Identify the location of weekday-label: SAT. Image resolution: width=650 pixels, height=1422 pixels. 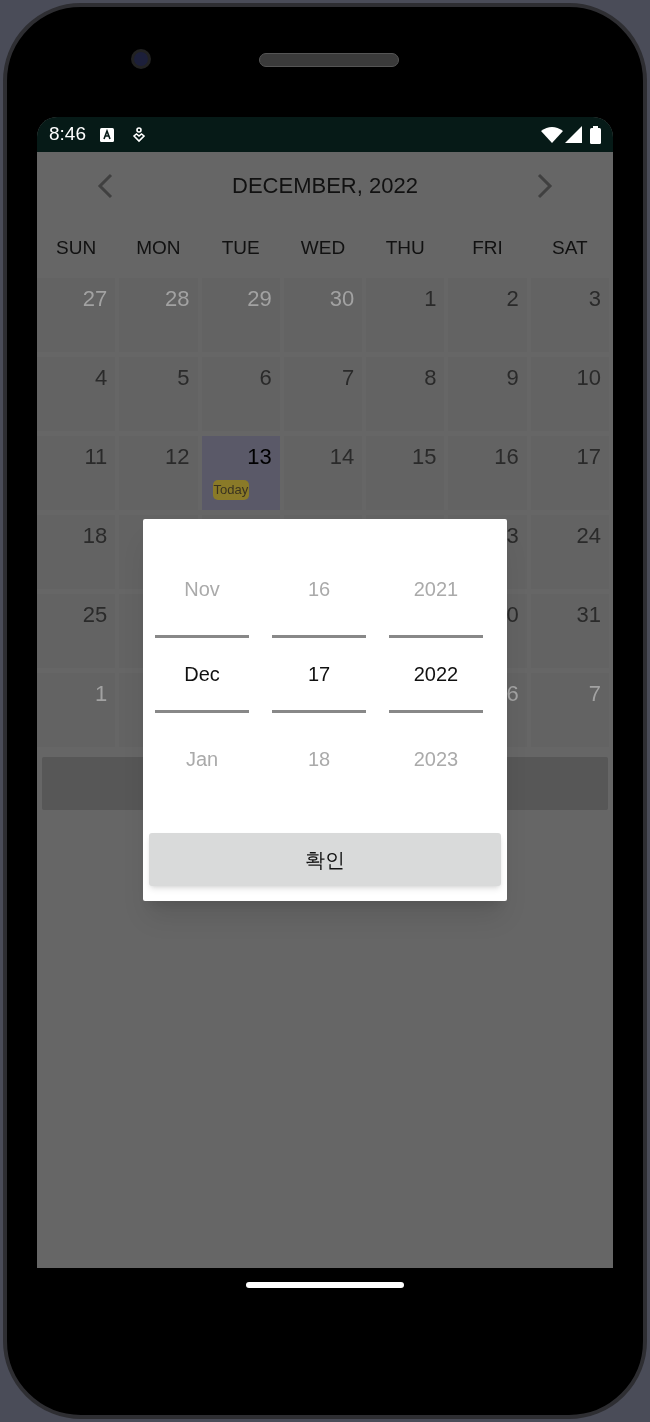
(570, 248).